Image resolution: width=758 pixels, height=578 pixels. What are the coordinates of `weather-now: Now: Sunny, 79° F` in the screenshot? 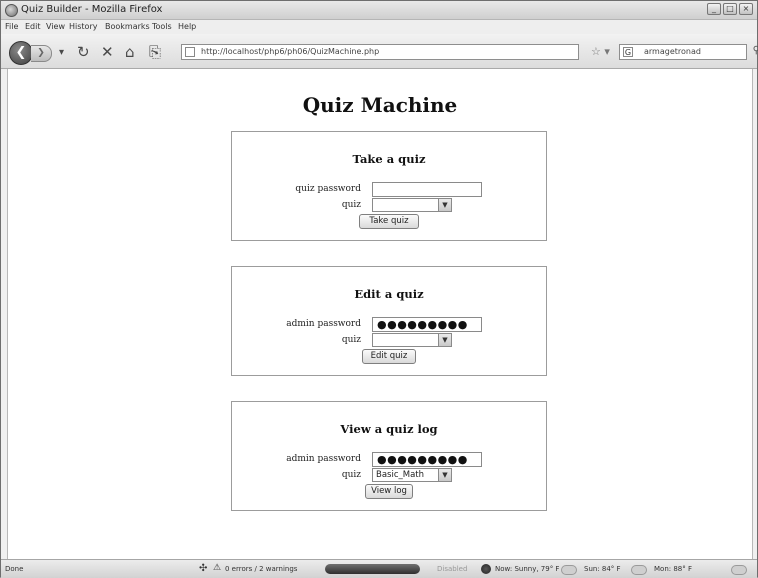 It's located at (527, 569).